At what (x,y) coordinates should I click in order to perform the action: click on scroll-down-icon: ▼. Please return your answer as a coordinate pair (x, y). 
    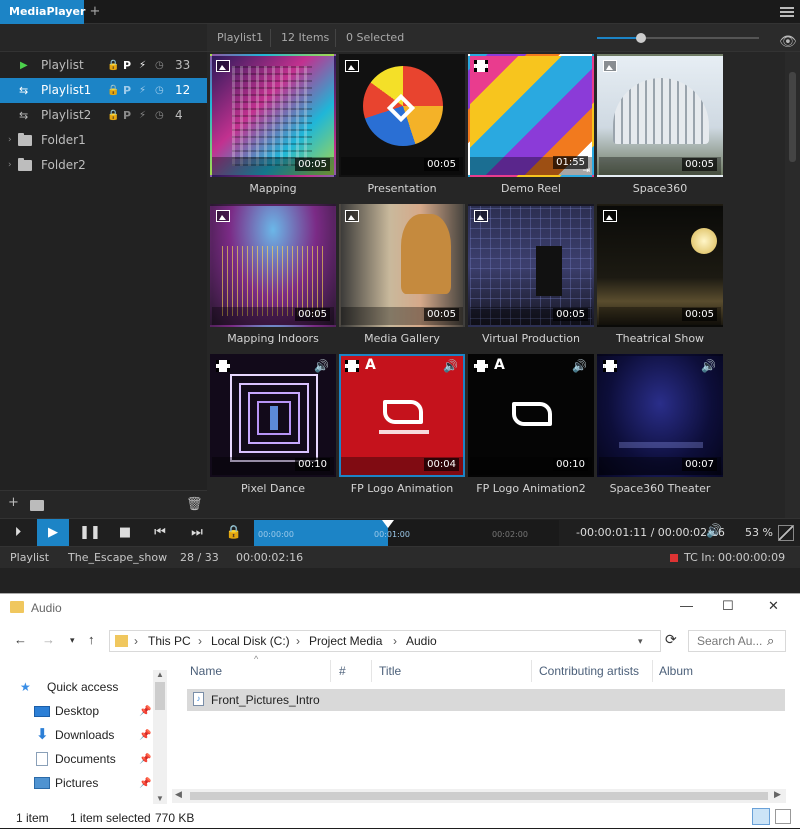
    Looking at the image, I should click on (160, 798).